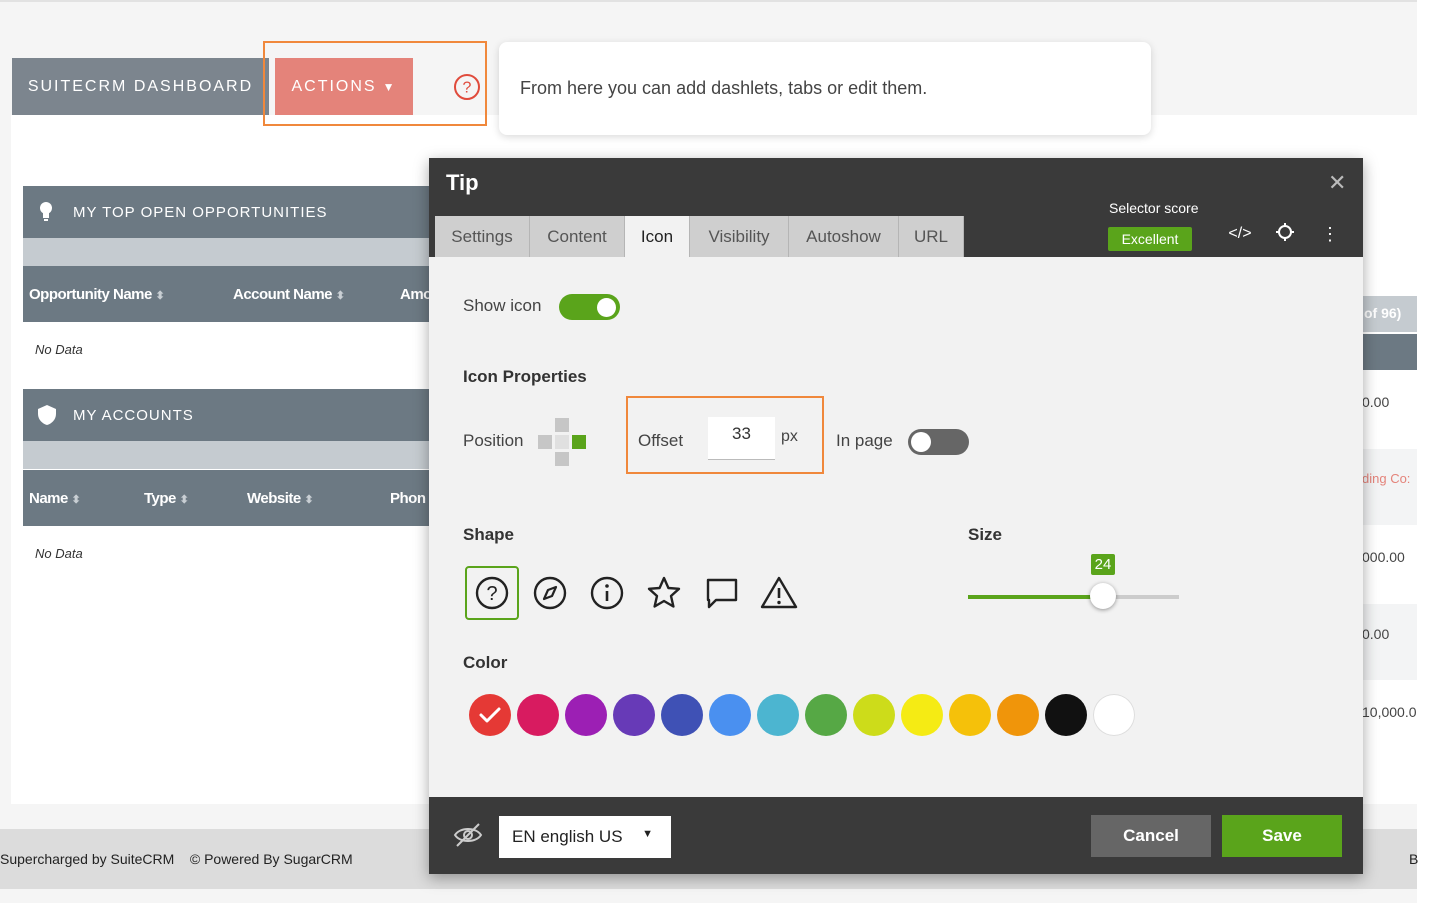  I want to click on close-icon: ✕, so click(1337, 183).